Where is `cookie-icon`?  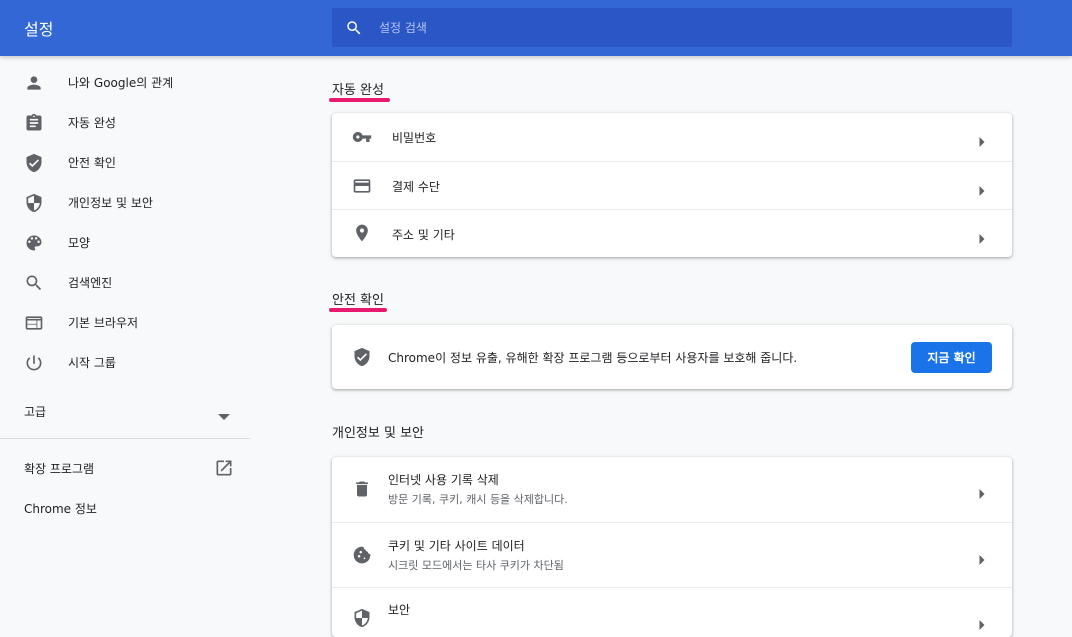 cookie-icon is located at coordinates (362, 555).